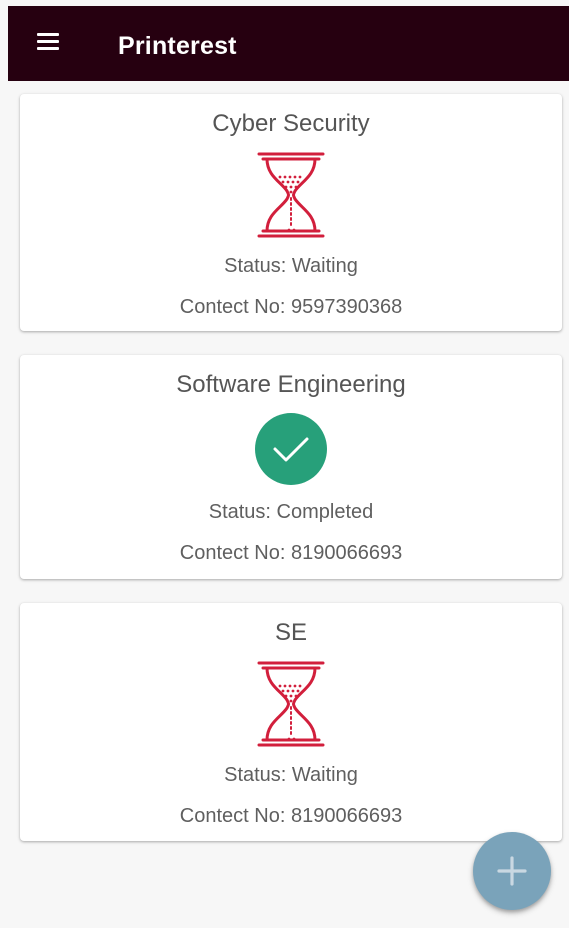 The image size is (569, 928). I want to click on menu-icon-line-middle, so click(48, 41).